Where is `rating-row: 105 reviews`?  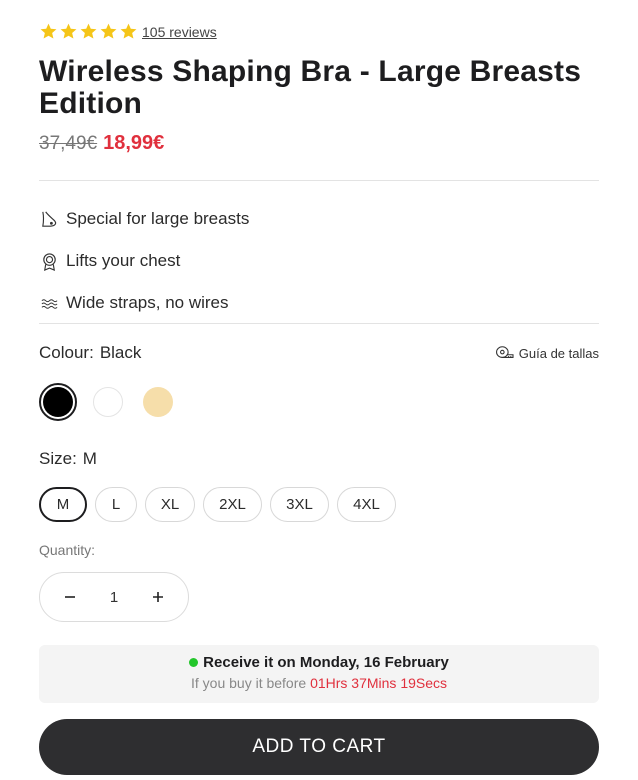 rating-row: 105 reviews is located at coordinates (128, 31).